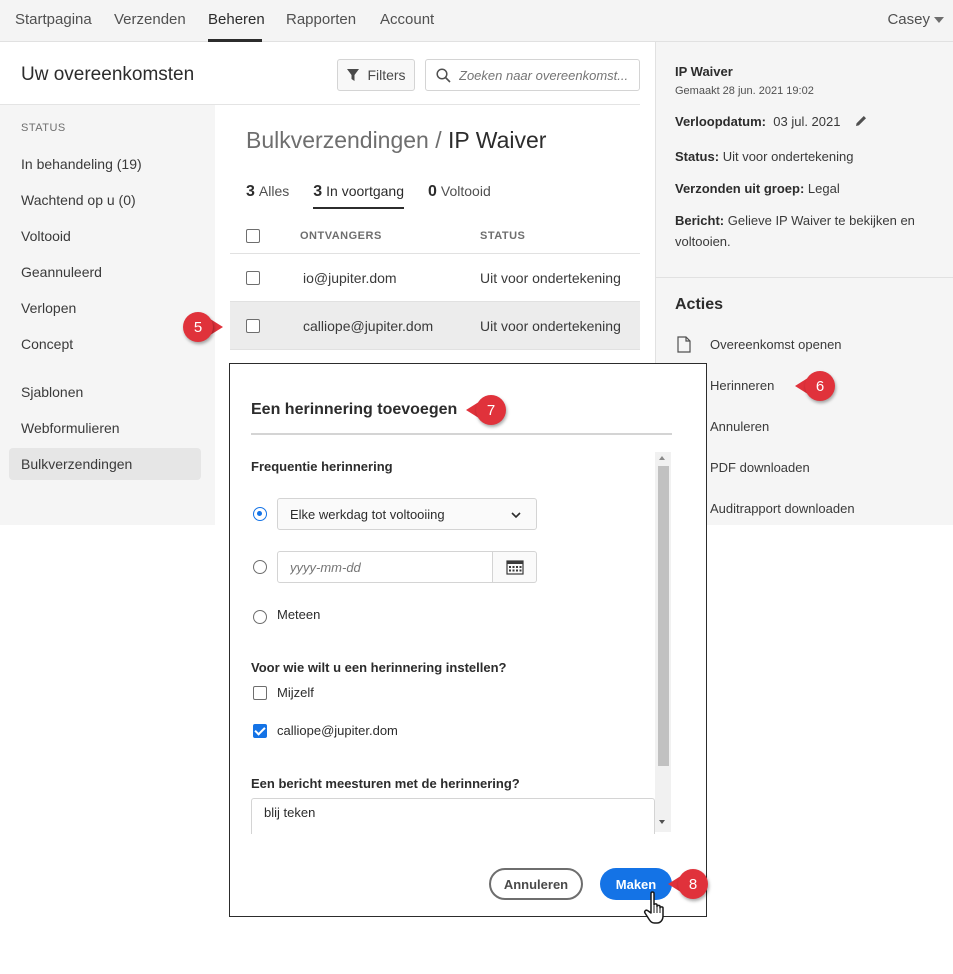 The image size is (953, 974). I want to click on tab-alles: 3 Alles, so click(267, 196).